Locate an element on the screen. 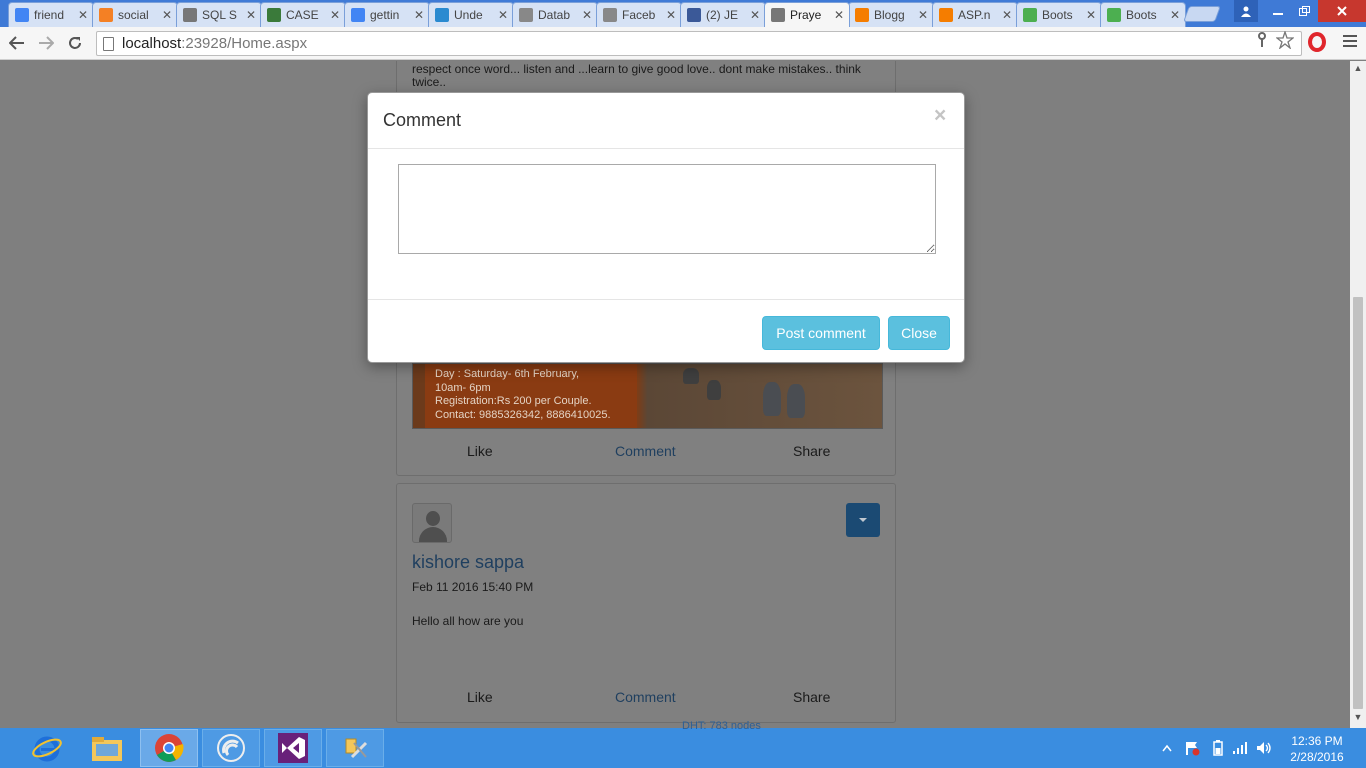 Image resolution: width=1366 pixels, height=768 pixels. chrome-icon is located at coordinates (169, 748).